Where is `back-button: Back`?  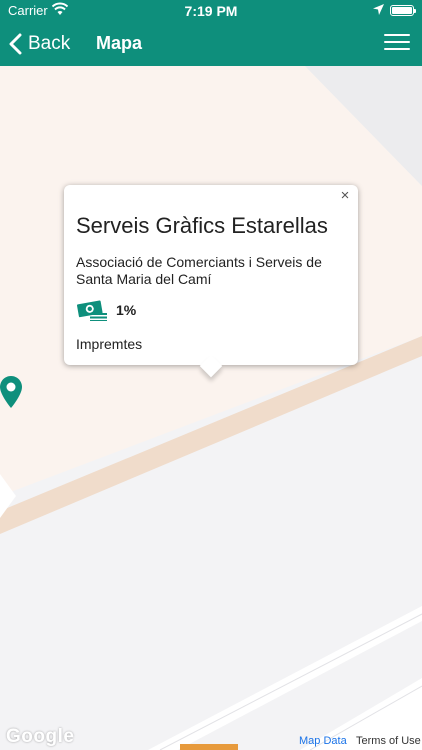
back-button: Back is located at coordinates (39, 44).